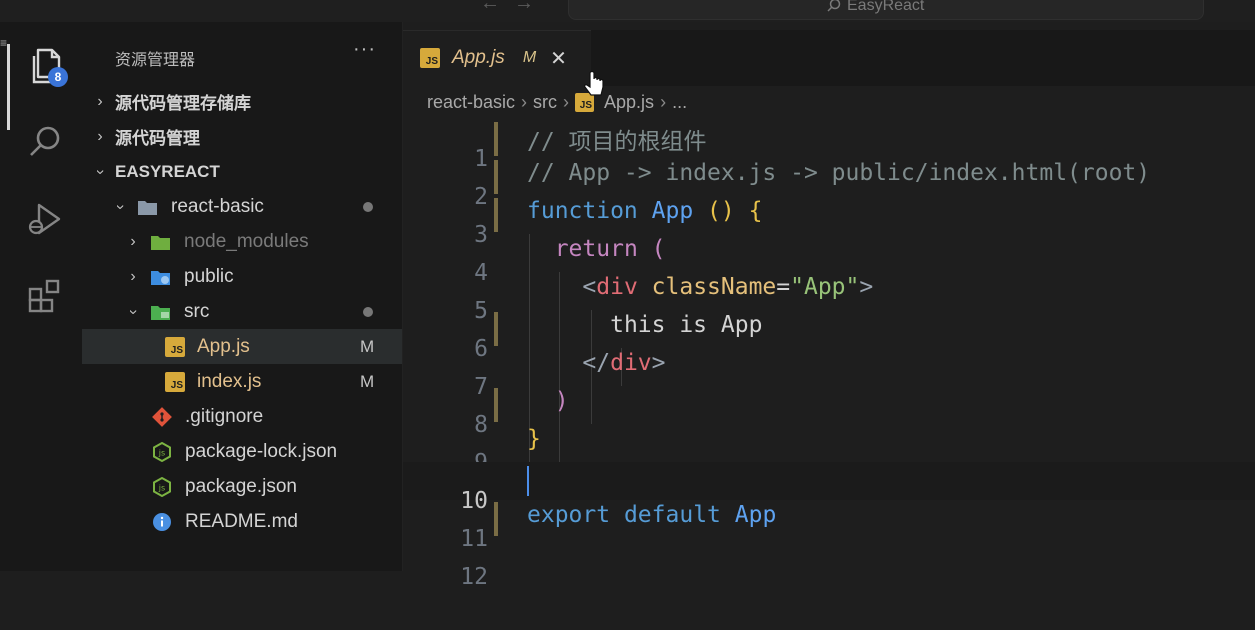  Describe the element at coordinates (224, 416) in the screenshot. I see `tree-label: .gitignore` at that location.